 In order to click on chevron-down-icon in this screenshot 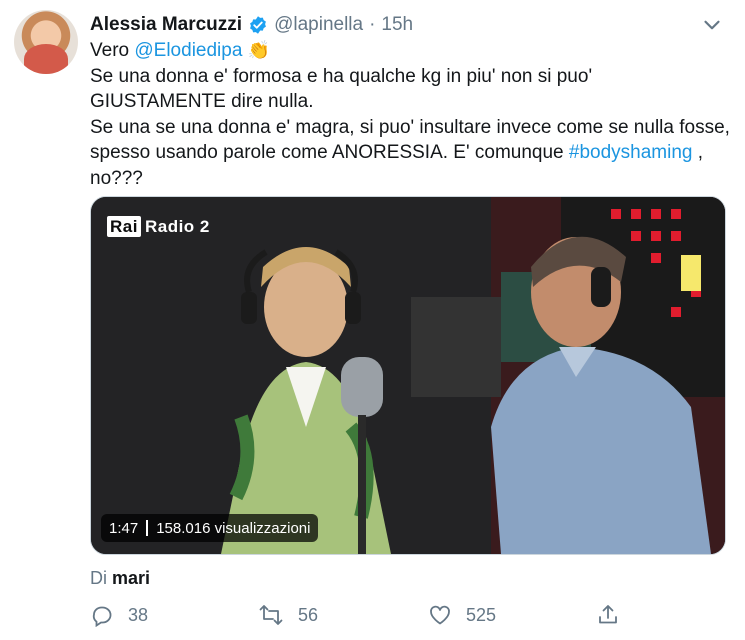, I will do `click(712, 25)`.